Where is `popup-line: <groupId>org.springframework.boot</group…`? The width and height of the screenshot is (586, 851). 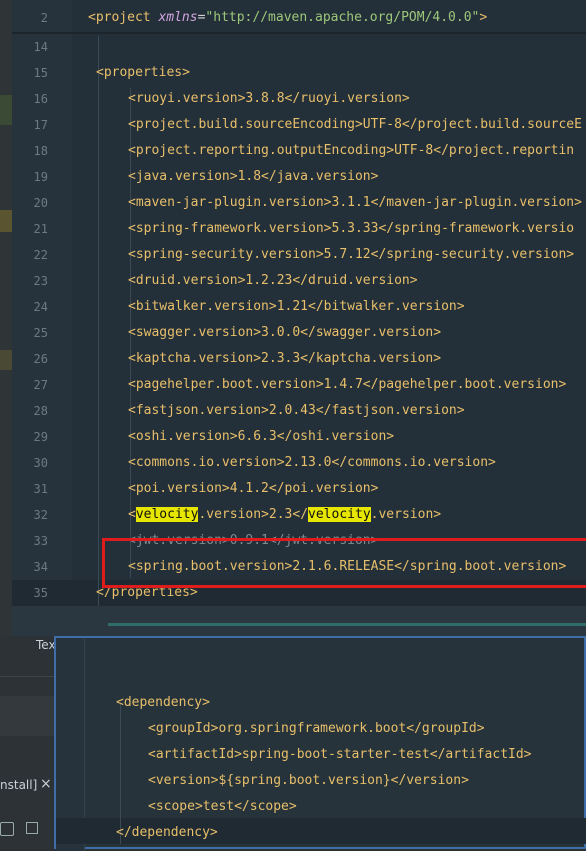
popup-line: <groupId>org.springframework.boot</group… is located at coordinates (316, 728).